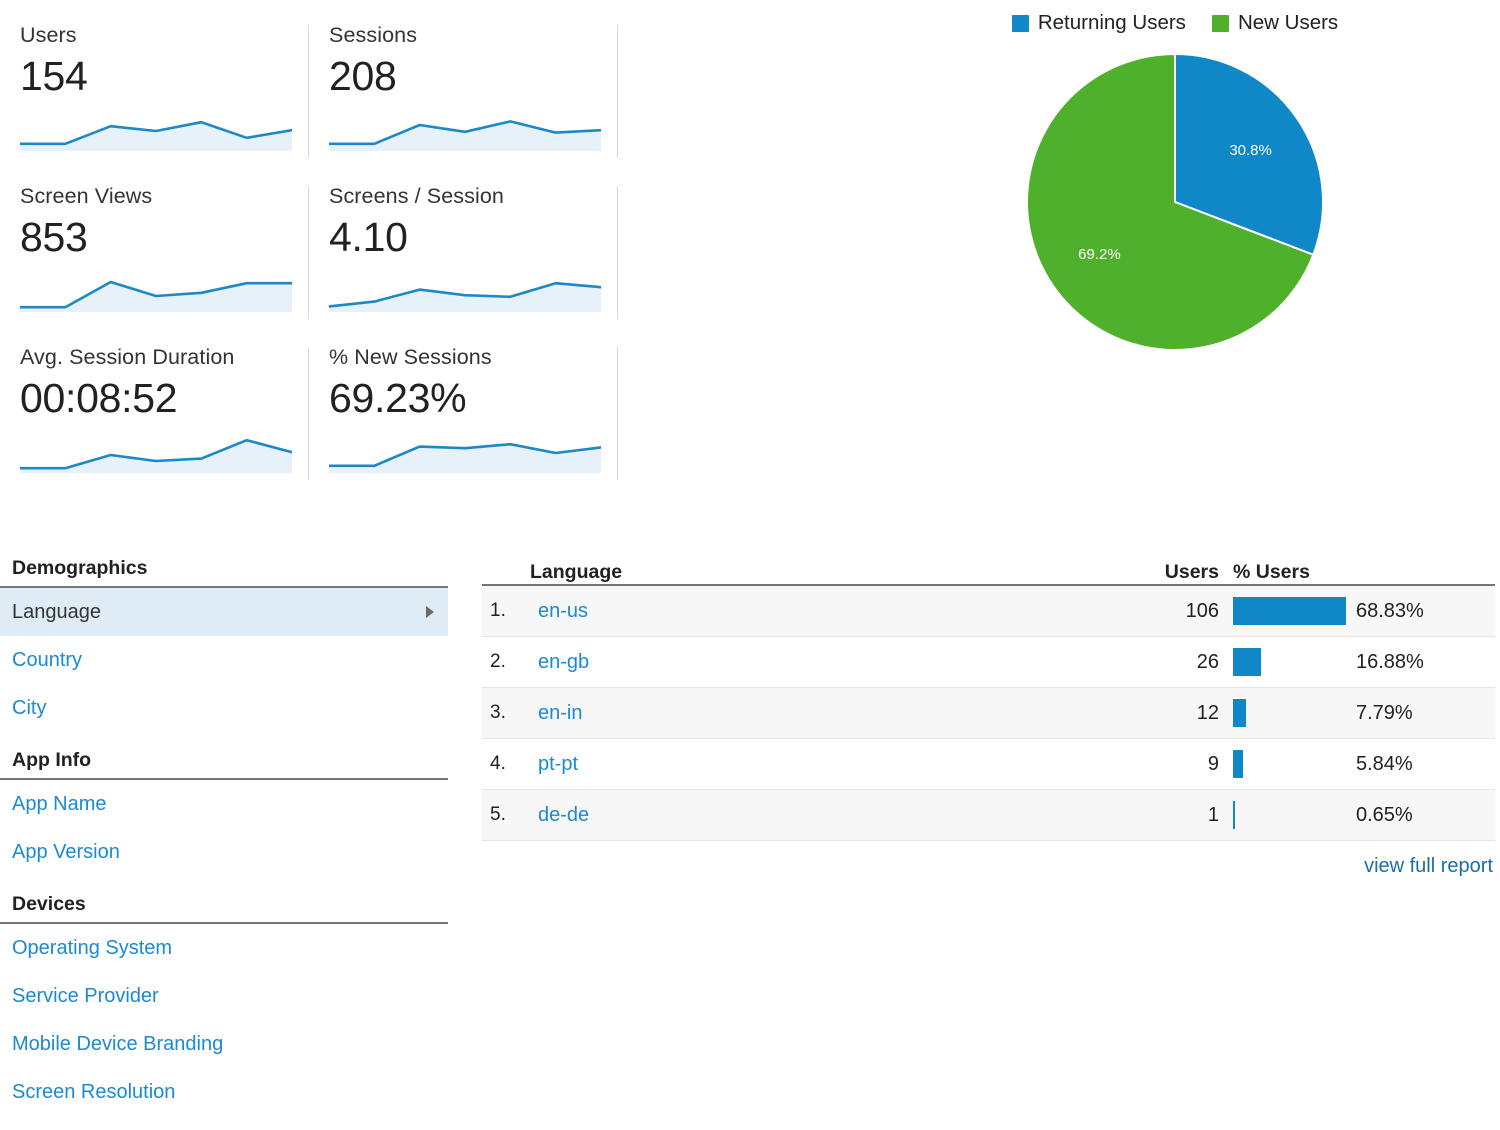 The height and width of the screenshot is (1130, 1500). Describe the element at coordinates (56, 612) in the screenshot. I see `sidebar-item-label: Language` at that location.